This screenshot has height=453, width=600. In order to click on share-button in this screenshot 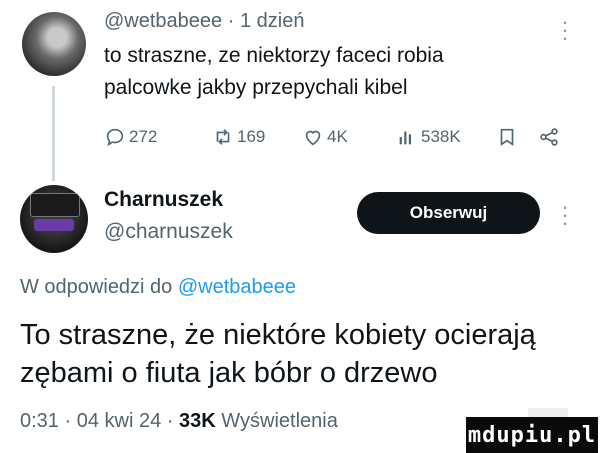, I will do `click(549, 137)`.